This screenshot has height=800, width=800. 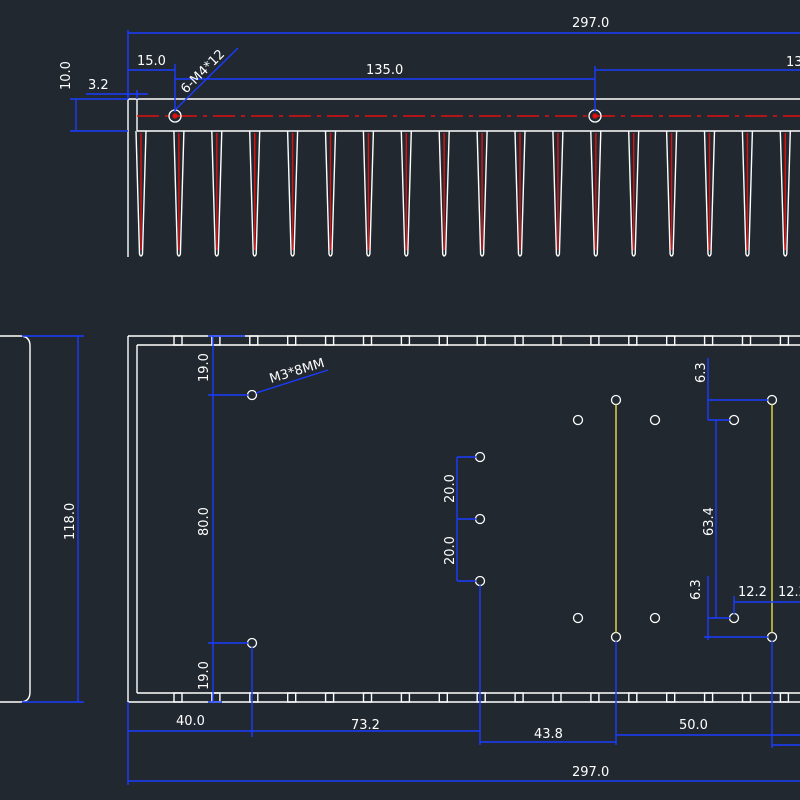 I want to click on dim-text-80: 80.0, so click(x=204, y=521).